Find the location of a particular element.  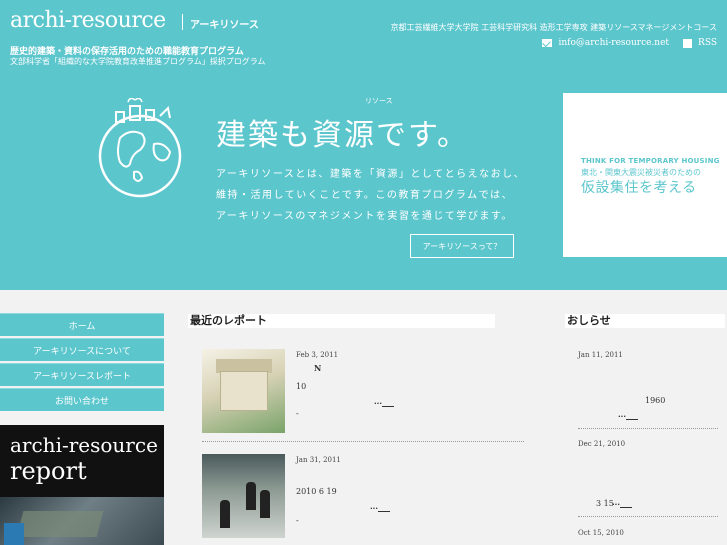

nav-item-report: アーキリソースレポート is located at coordinates (82, 374).